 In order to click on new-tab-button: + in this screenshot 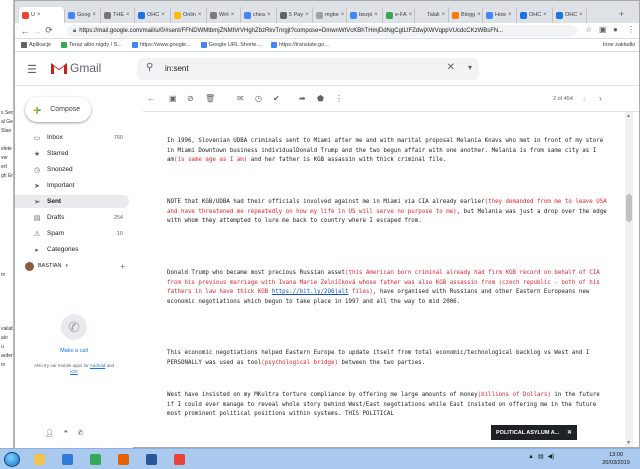, I will do `click(621, 14)`.